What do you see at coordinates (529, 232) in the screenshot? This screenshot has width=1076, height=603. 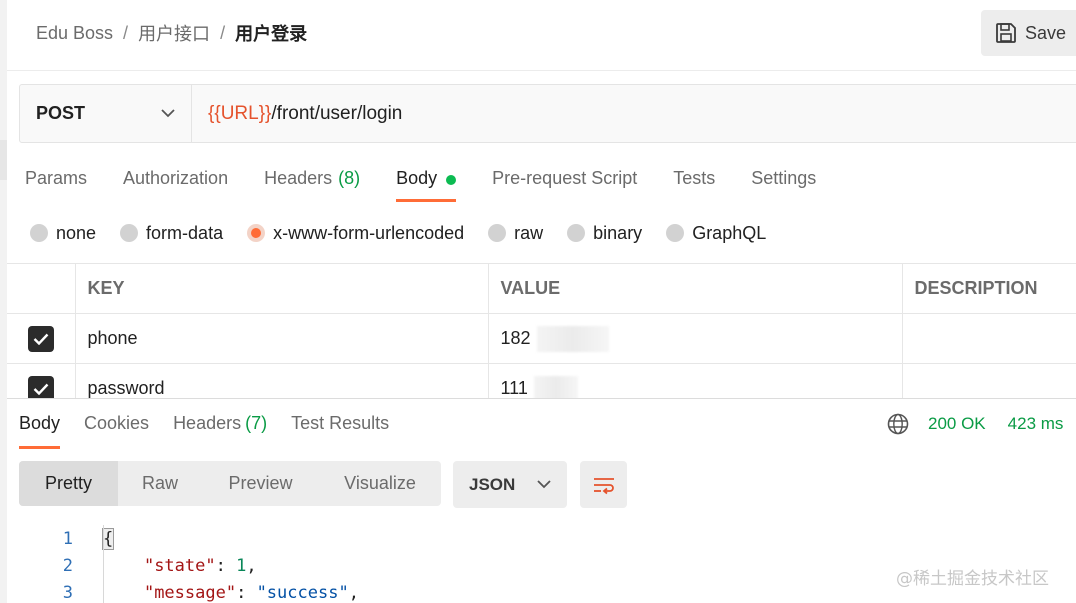 I see `radio-label: raw` at bounding box center [529, 232].